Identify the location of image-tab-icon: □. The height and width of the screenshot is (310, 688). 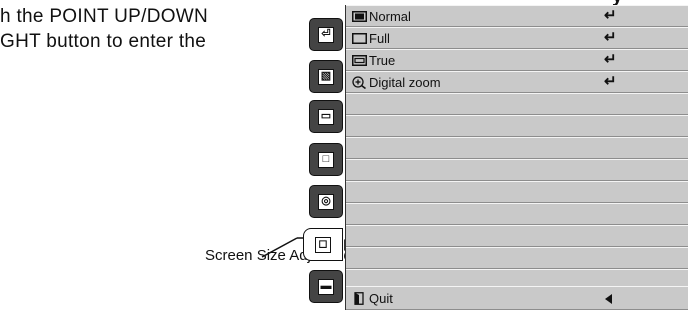
(326, 159).